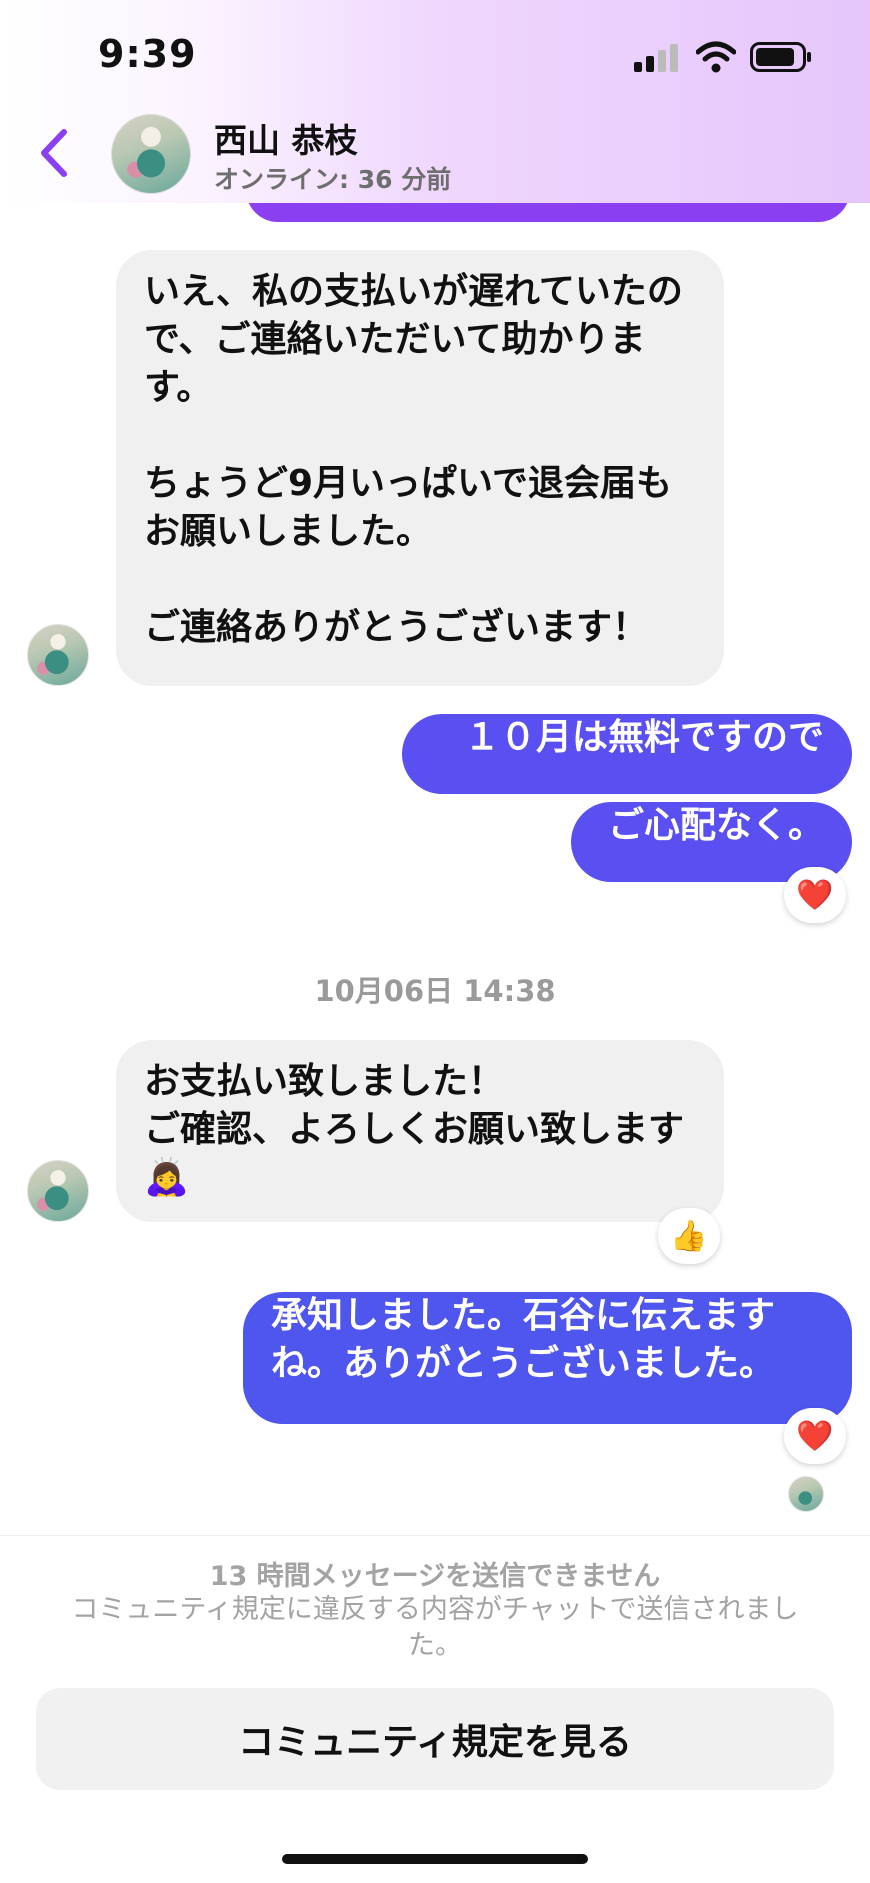  Describe the element at coordinates (435, 1627) in the screenshot. I see `restriction-notice-body: コミュニティ規定に違反する内容がチャットで送信されました。` at that location.